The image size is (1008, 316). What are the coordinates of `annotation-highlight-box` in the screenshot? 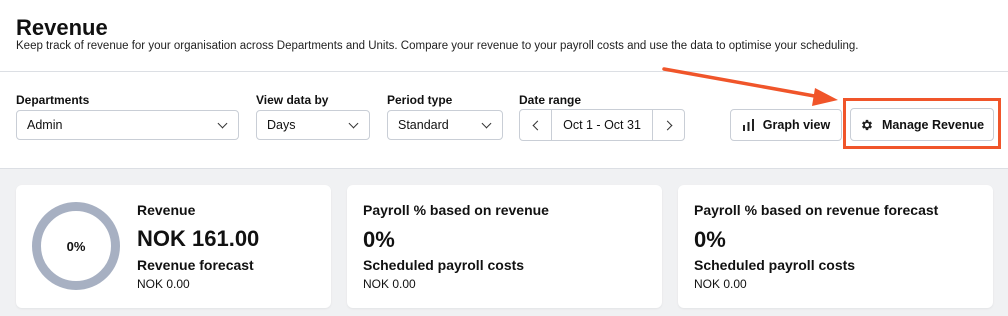 It's located at (922, 123).